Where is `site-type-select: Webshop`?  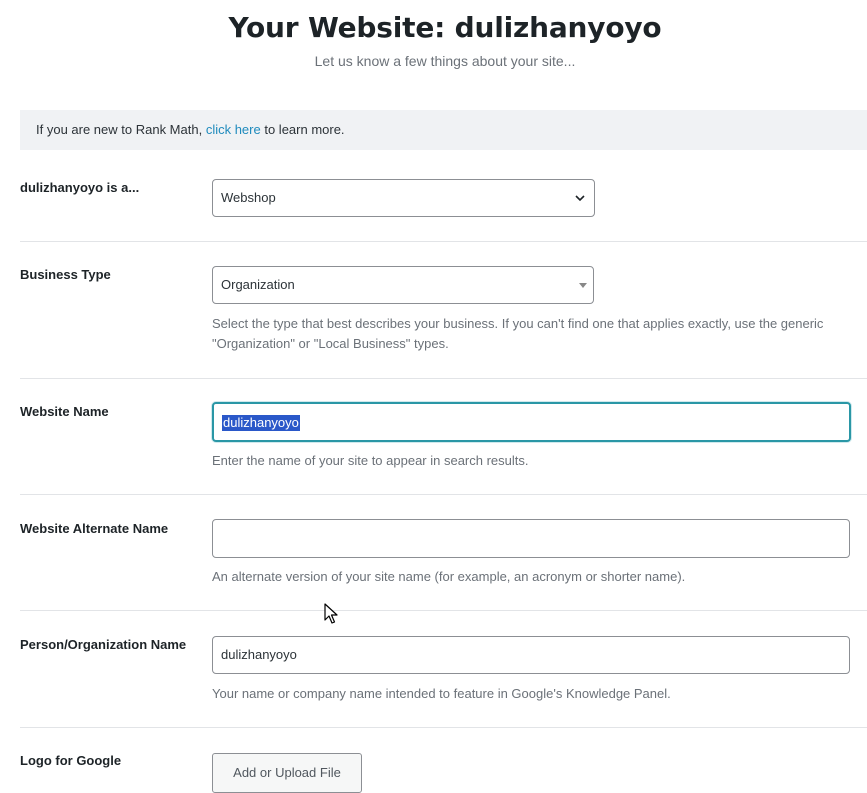 site-type-select: Webshop is located at coordinates (403, 198).